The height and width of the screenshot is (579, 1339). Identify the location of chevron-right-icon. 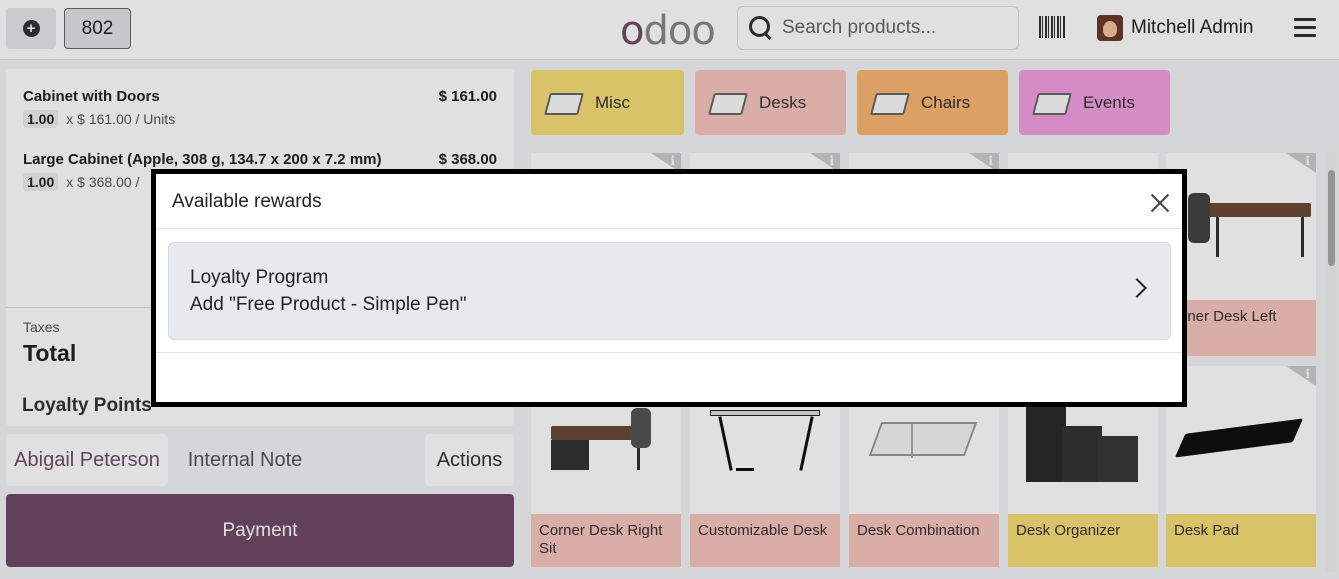
(1137, 288).